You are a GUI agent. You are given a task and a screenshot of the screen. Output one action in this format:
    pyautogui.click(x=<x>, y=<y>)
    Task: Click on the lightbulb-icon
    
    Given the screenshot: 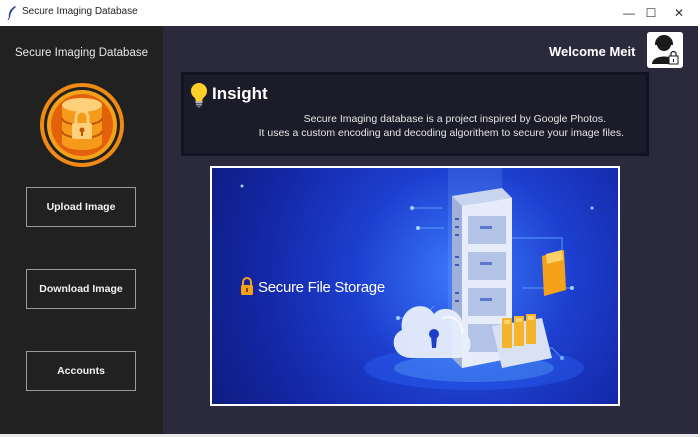 What is the action you would take?
    pyautogui.click(x=199, y=95)
    